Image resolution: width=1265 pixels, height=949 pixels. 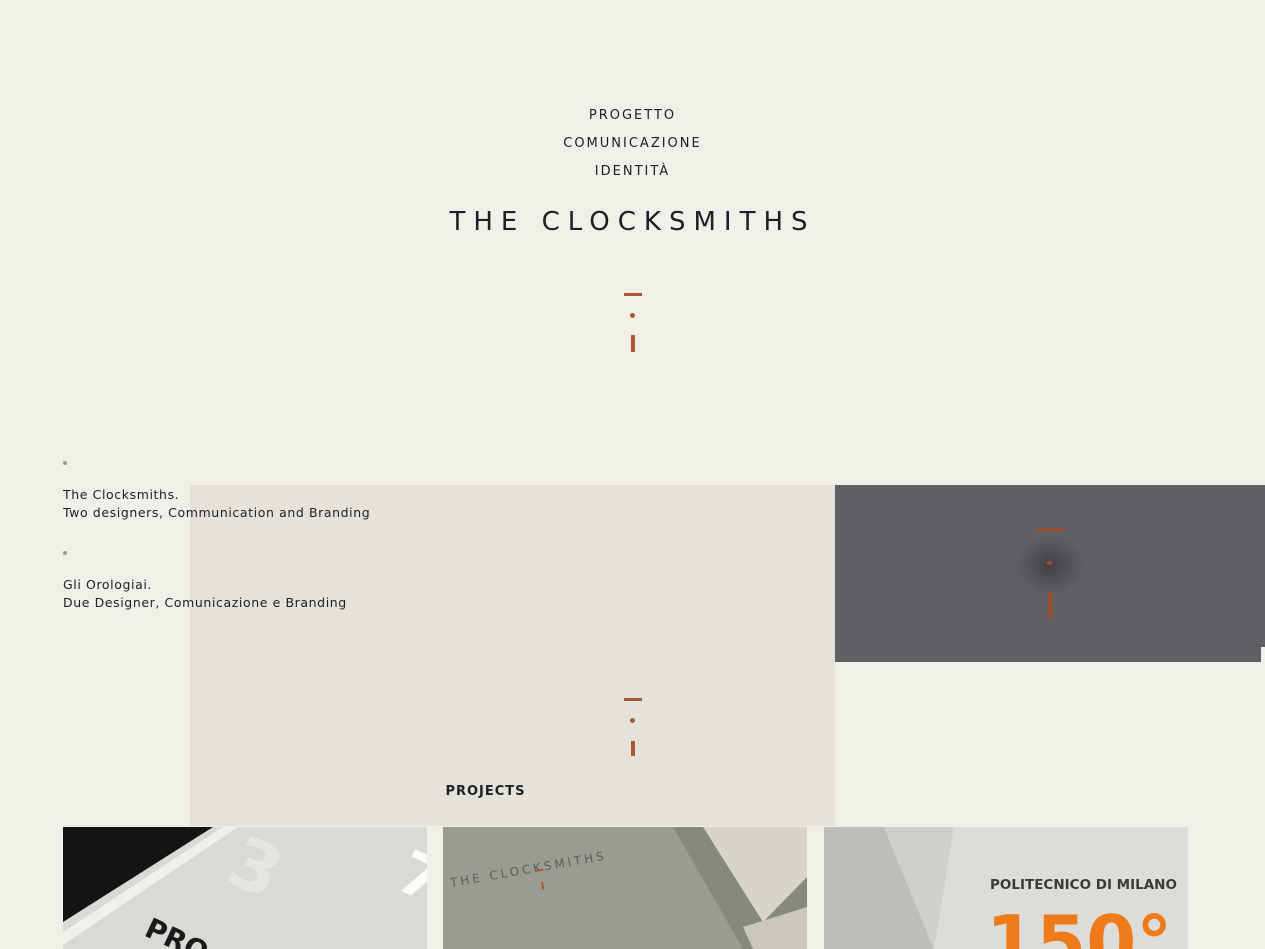 I want to click on brand-title: THE CLOCKSMITHS, so click(x=632, y=222).